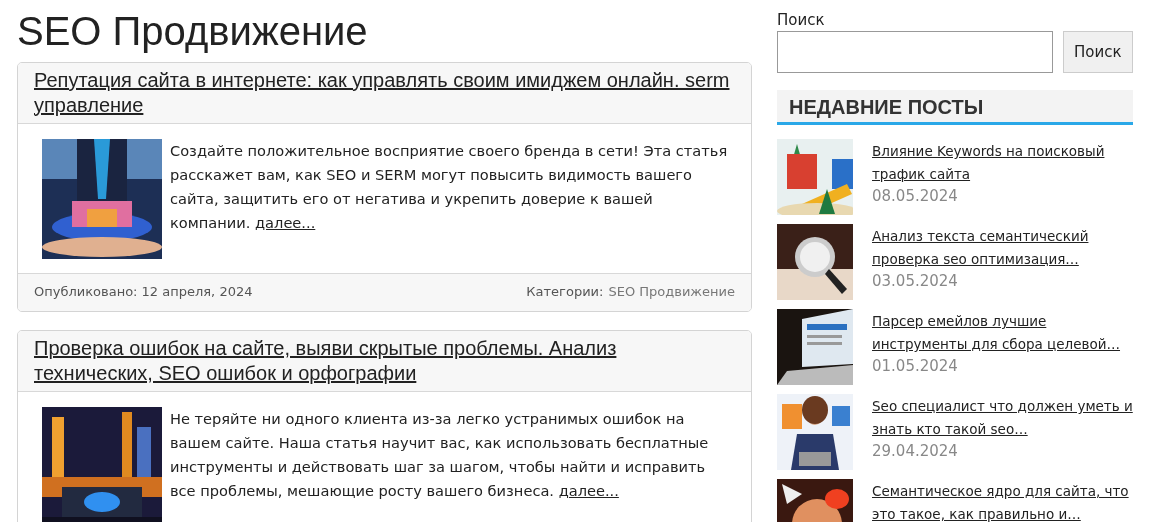 The image size is (1164, 522). What do you see at coordinates (915, 451) in the screenshot?
I see `post-date: 29.04.2024` at bounding box center [915, 451].